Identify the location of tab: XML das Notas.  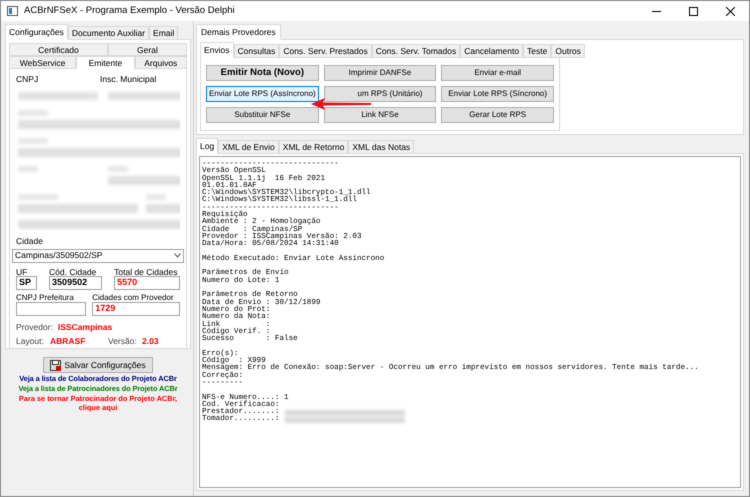
(381, 147).